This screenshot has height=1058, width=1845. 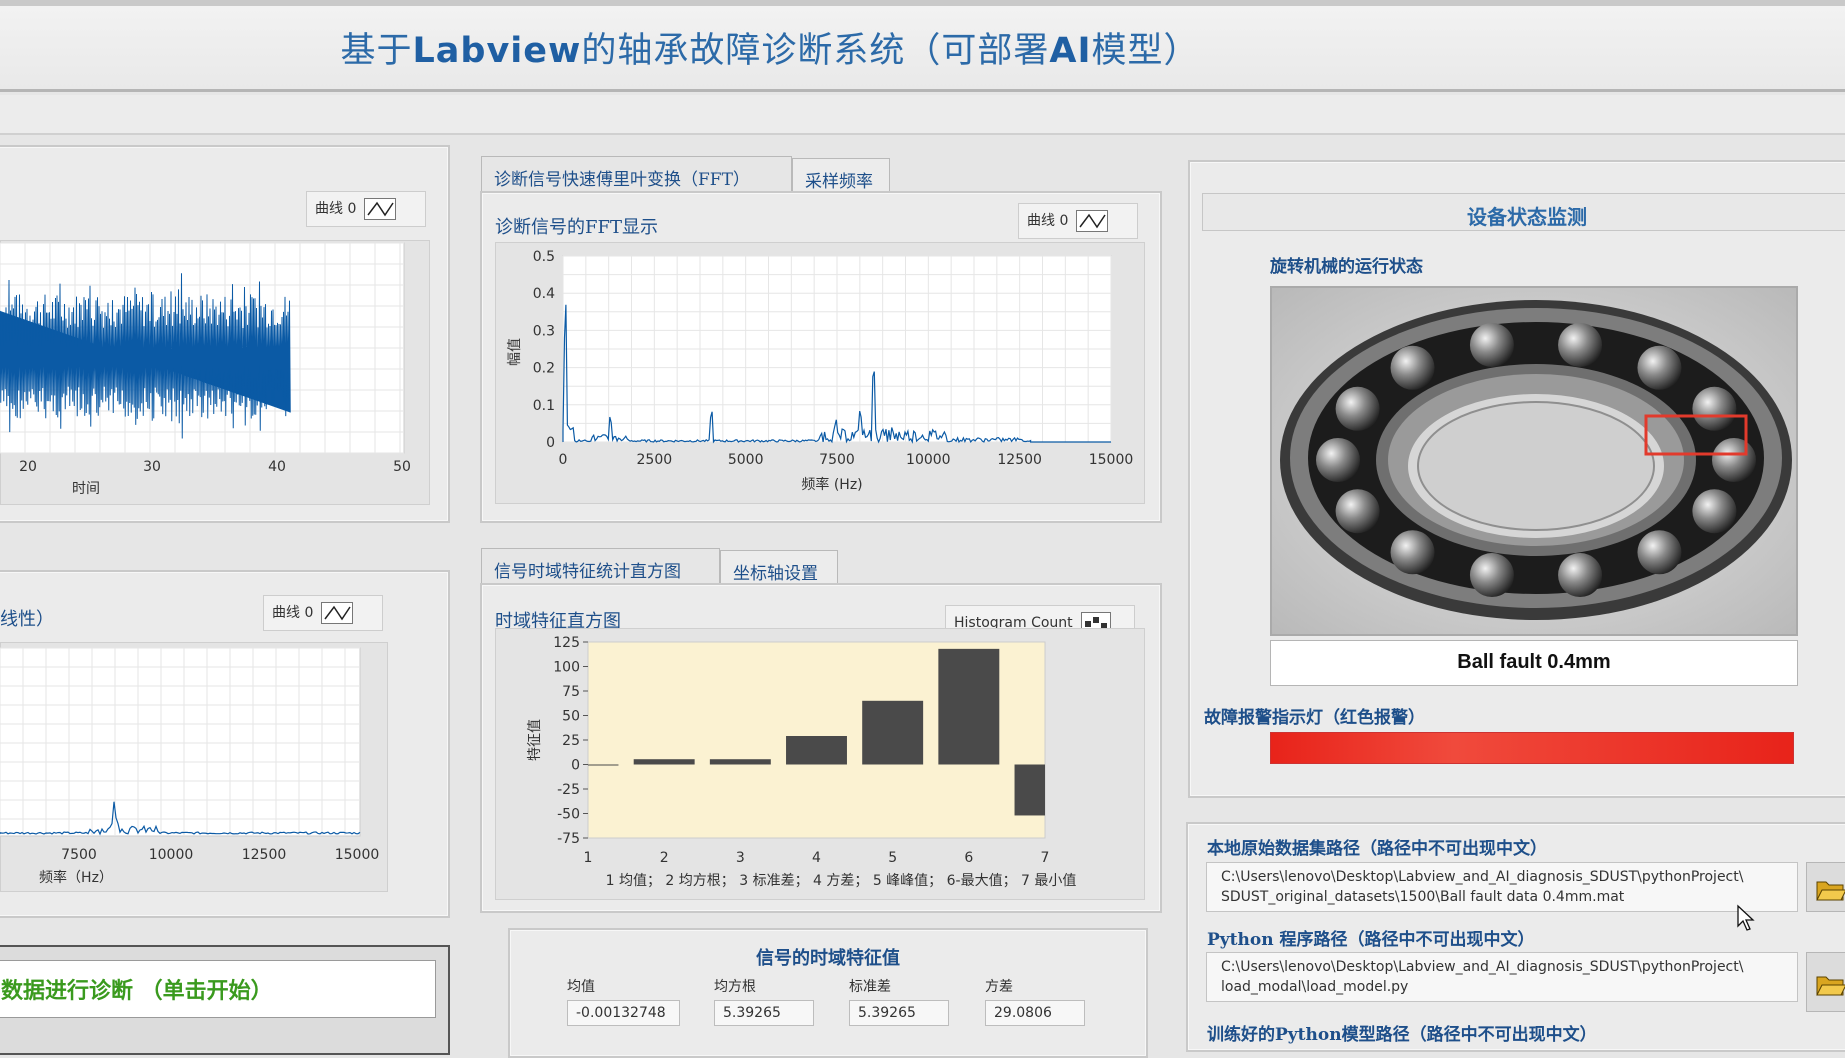 I want to click on feature-value-variance: 29.0806, so click(x=1035, y=1013).